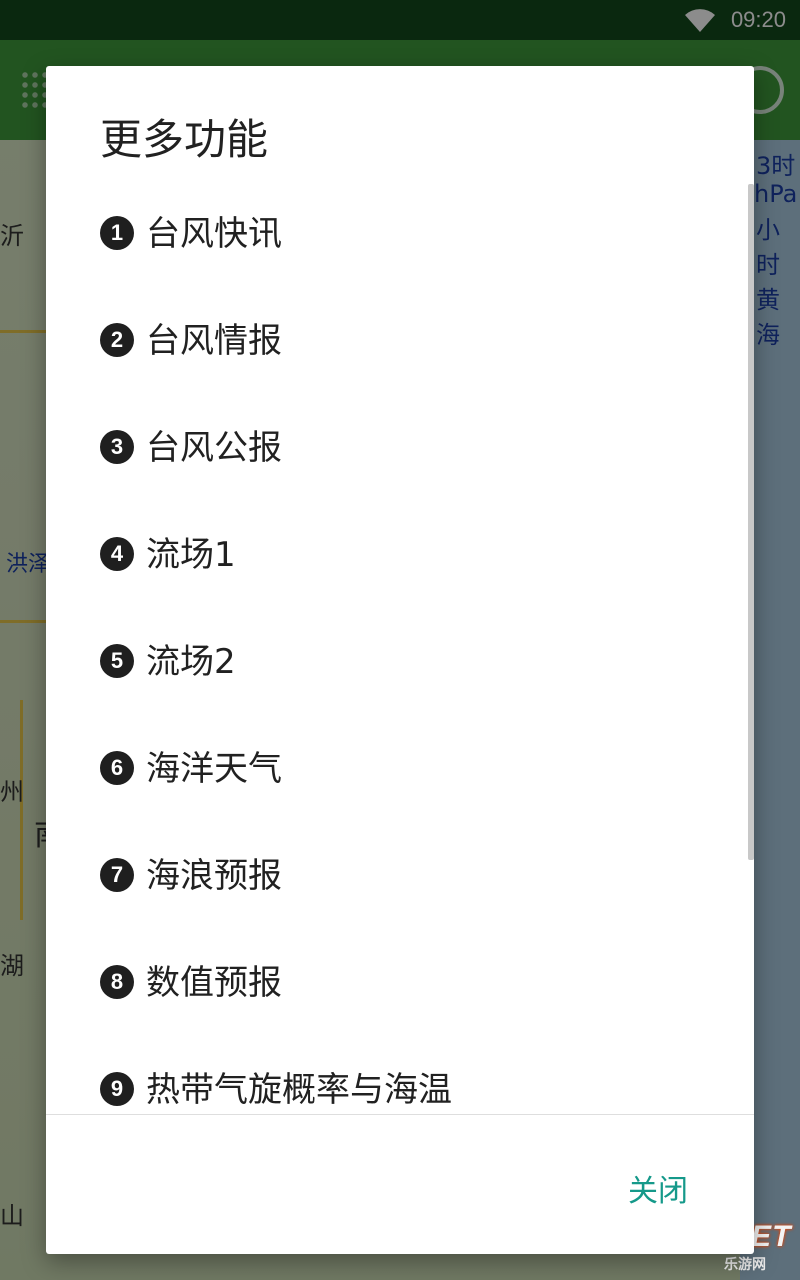 The height and width of the screenshot is (1280, 800). What do you see at coordinates (751, 522) in the screenshot?
I see `list-scrollbar` at bounding box center [751, 522].